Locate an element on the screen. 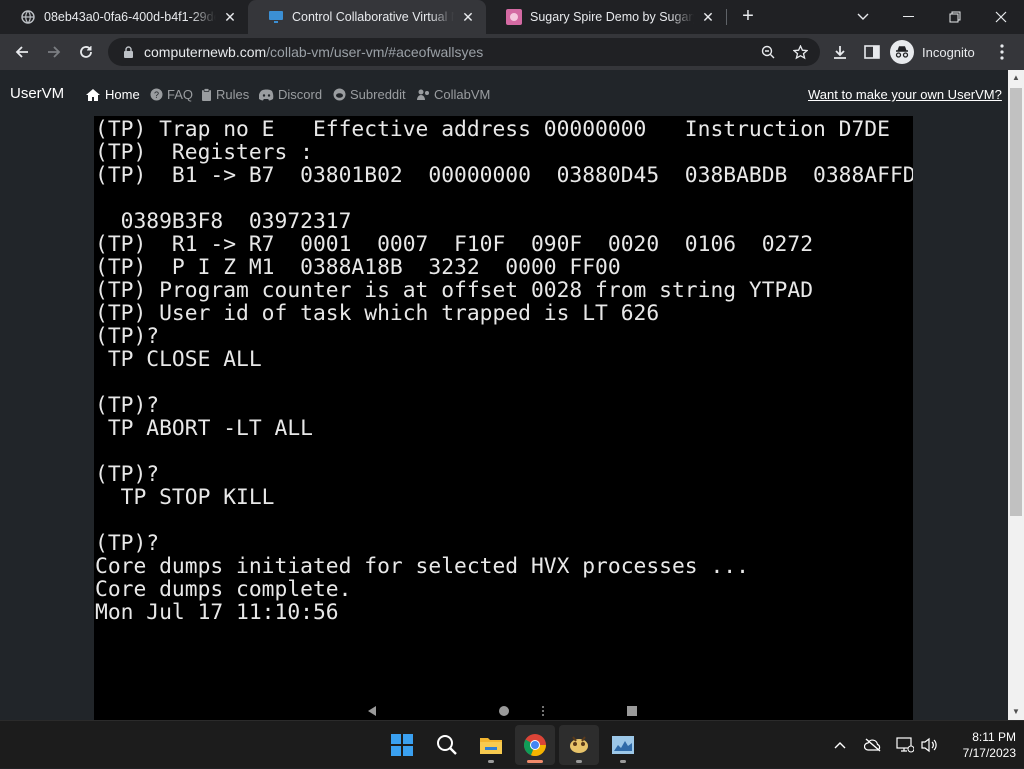 The height and width of the screenshot is (769, 1024). collabvm-icon is located at coordinates (423, 94).